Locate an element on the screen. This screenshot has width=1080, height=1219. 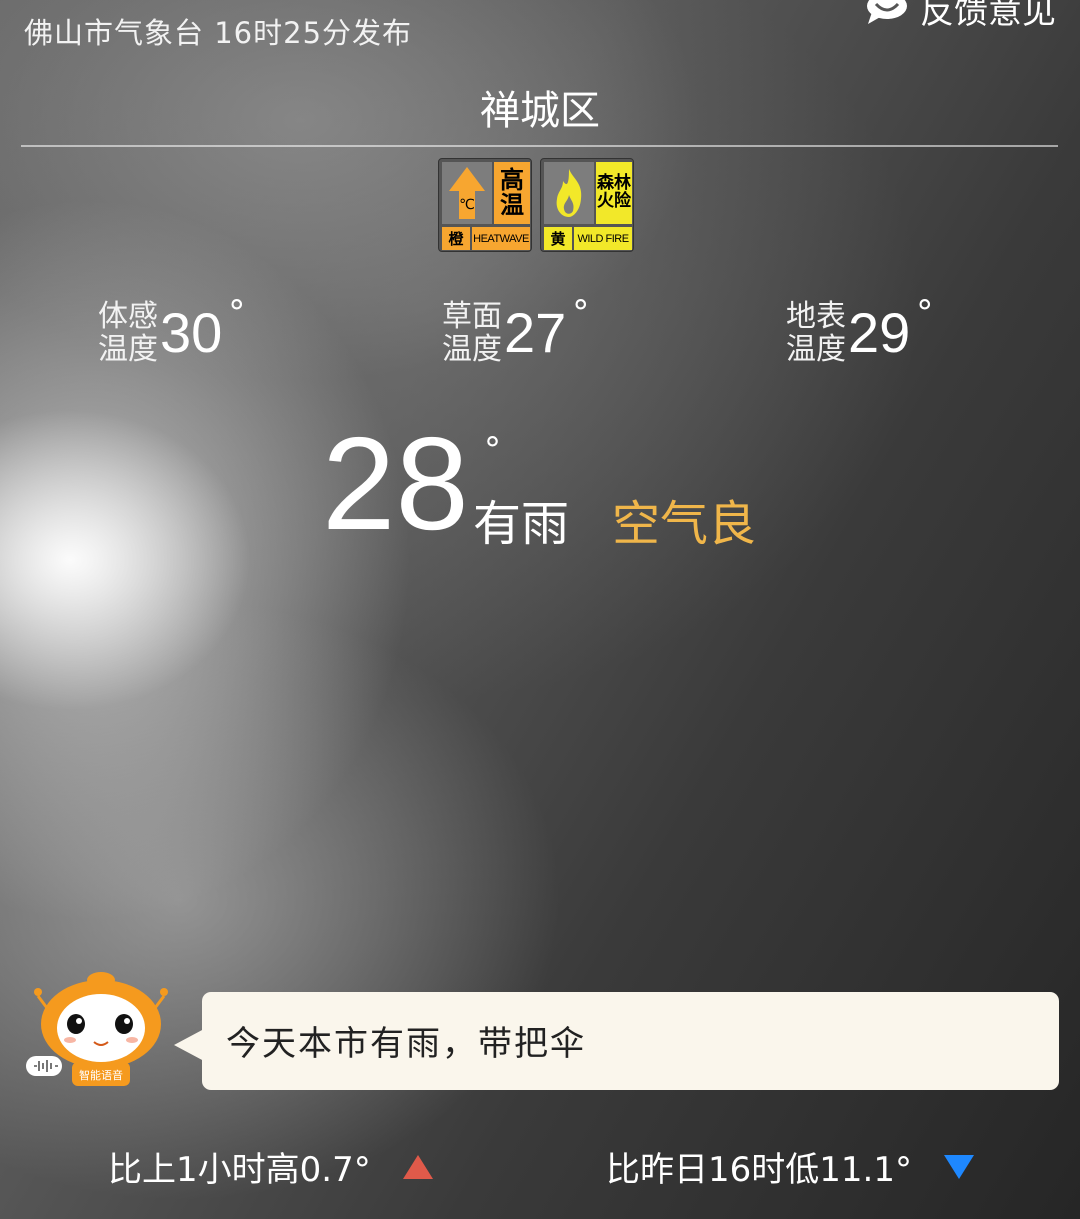
hourly-comparison-text: 比上1小时高0.7° is located at coordinates (239, 1170).